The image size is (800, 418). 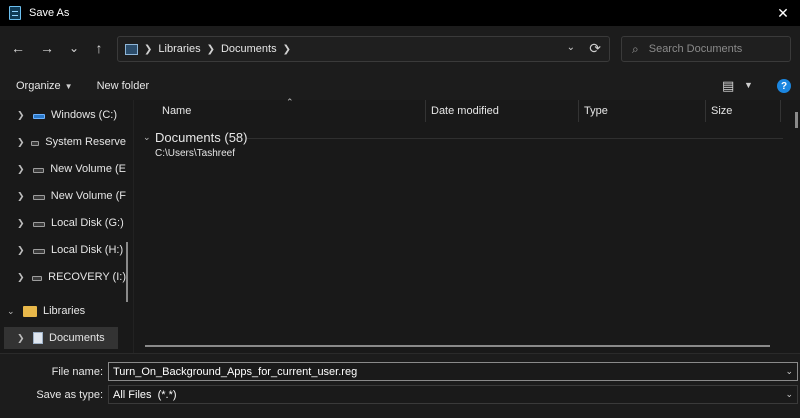 What do you see at coordinates (249, 49) in the screenshot?
I see `breadcrumb-documents: Documents` at bounding box center [249, 49].